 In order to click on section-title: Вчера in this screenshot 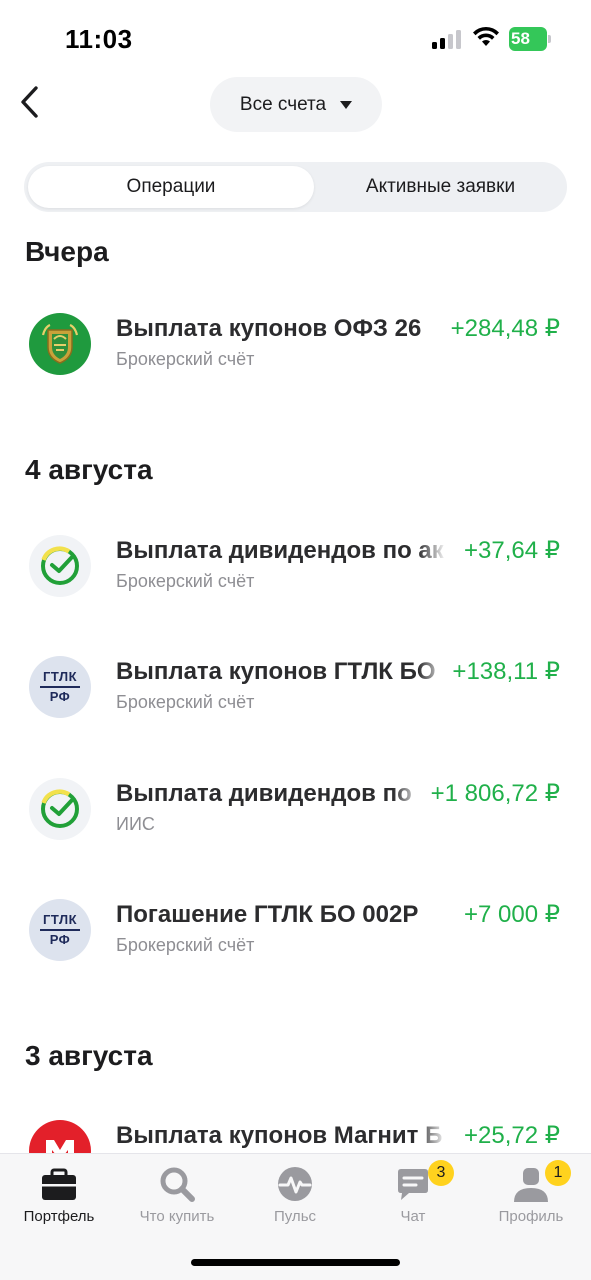, I will do `click(67, 251)`.